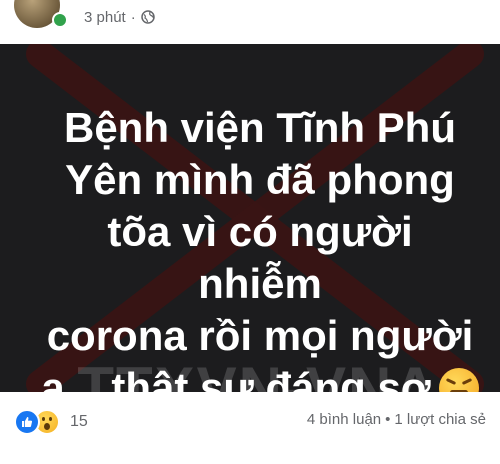 The image size is (500, 464). Describe the element at coordinates (344, 419) in the screenshot. I see `comments-count-link: 4 bình luận` at that location.